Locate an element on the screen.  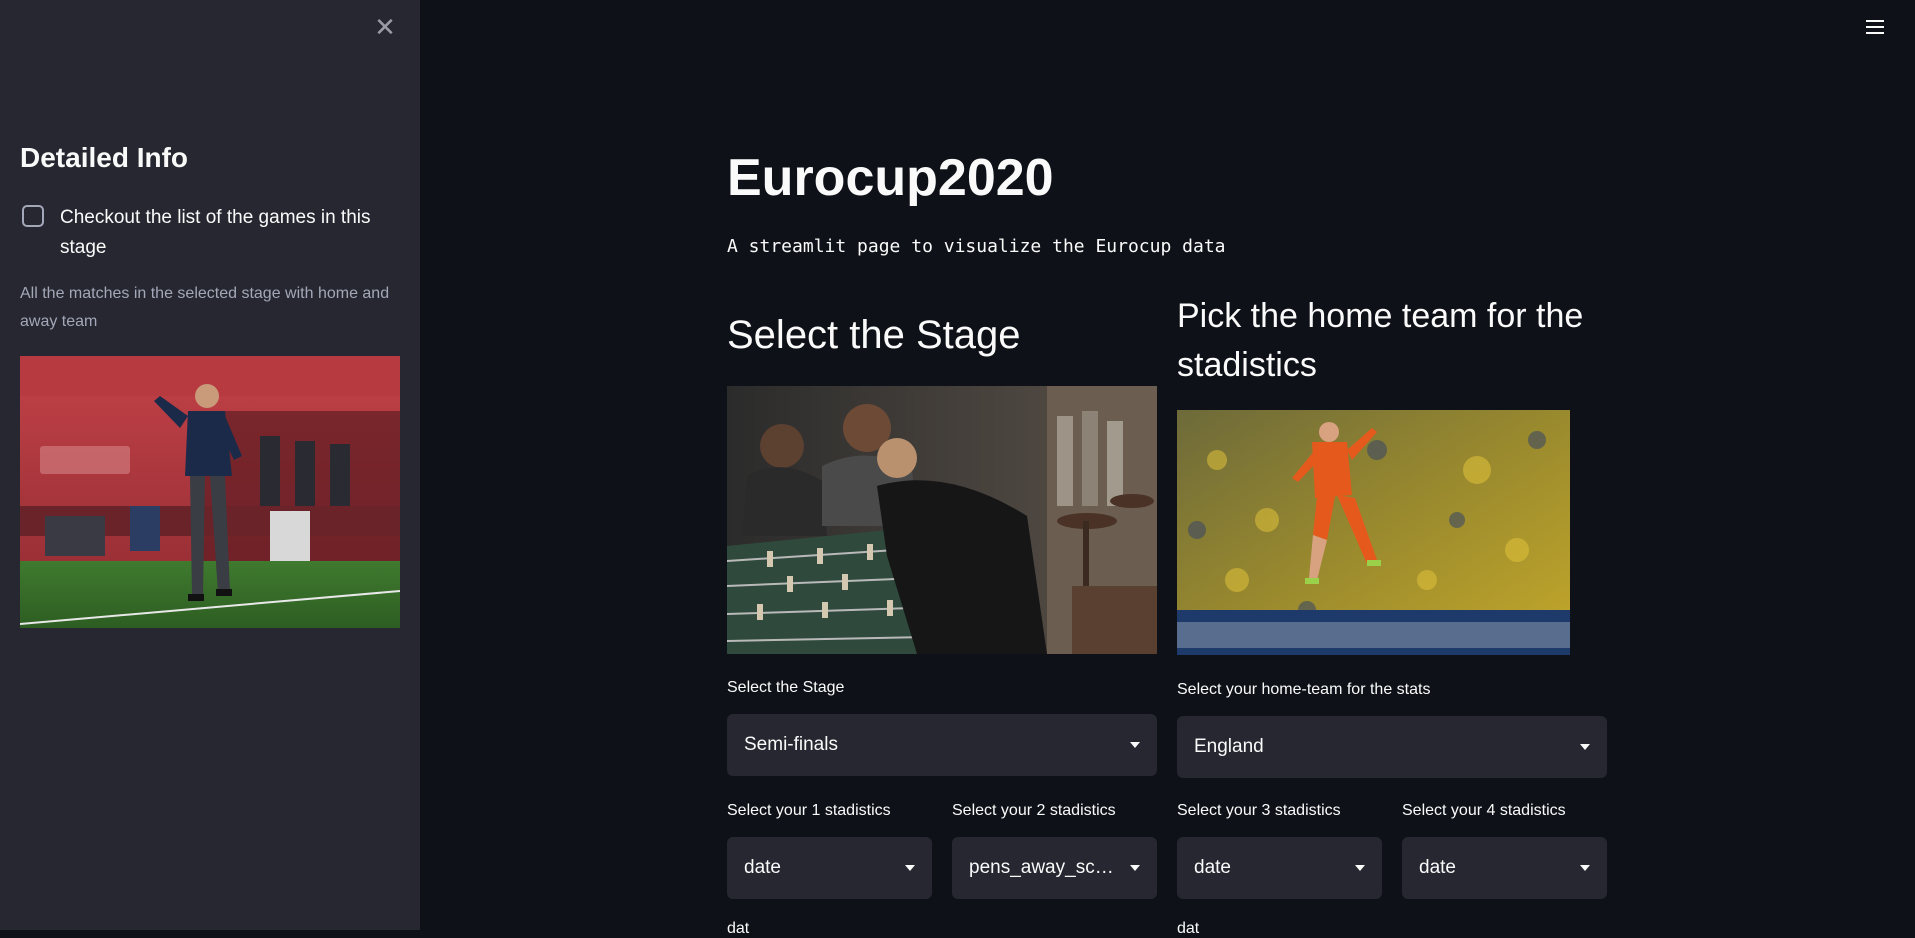
cut-off-text-left: dat is located at coordinates (738, 928).